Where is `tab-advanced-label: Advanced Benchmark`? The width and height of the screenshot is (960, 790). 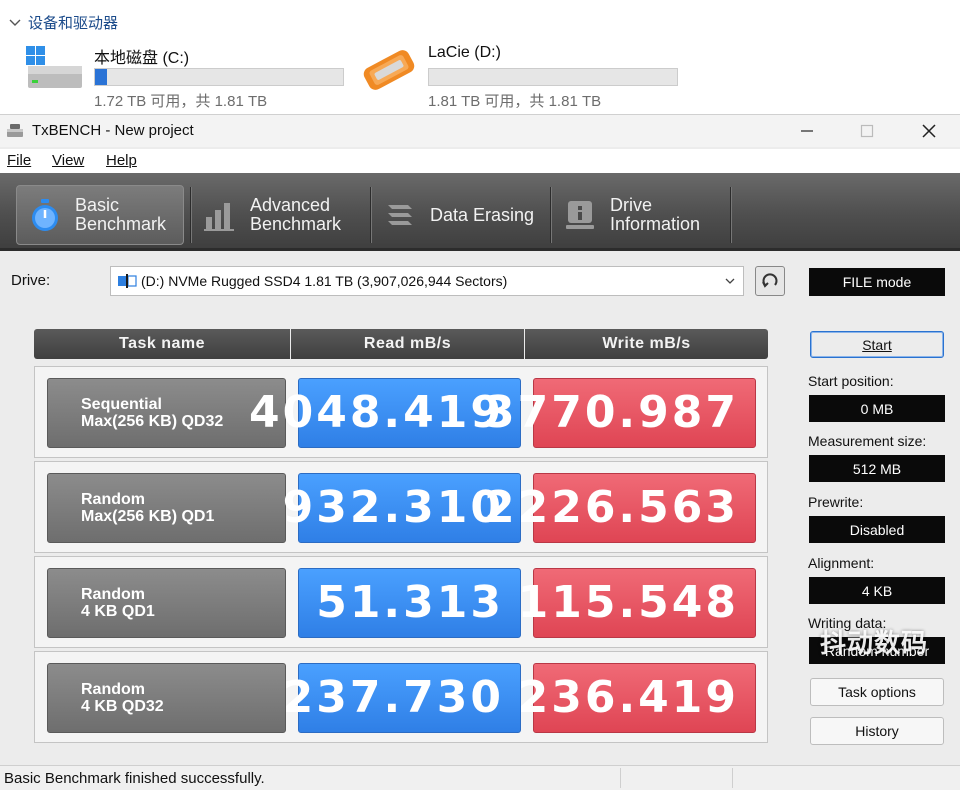
tab-advanced-label: Advanced Benchmark is located at coordinates (295, 215).